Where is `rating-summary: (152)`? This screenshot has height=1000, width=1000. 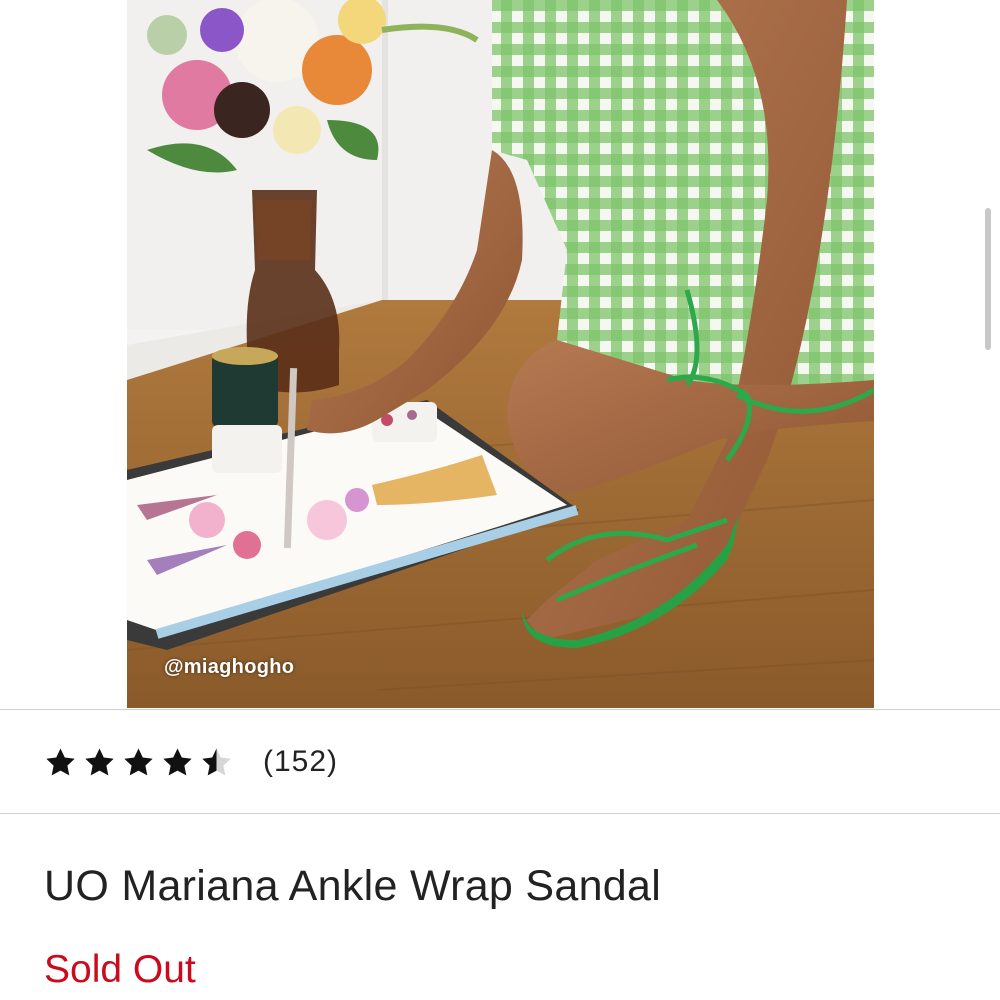 rating-summary: (152) is located at coordinates (191, 762).